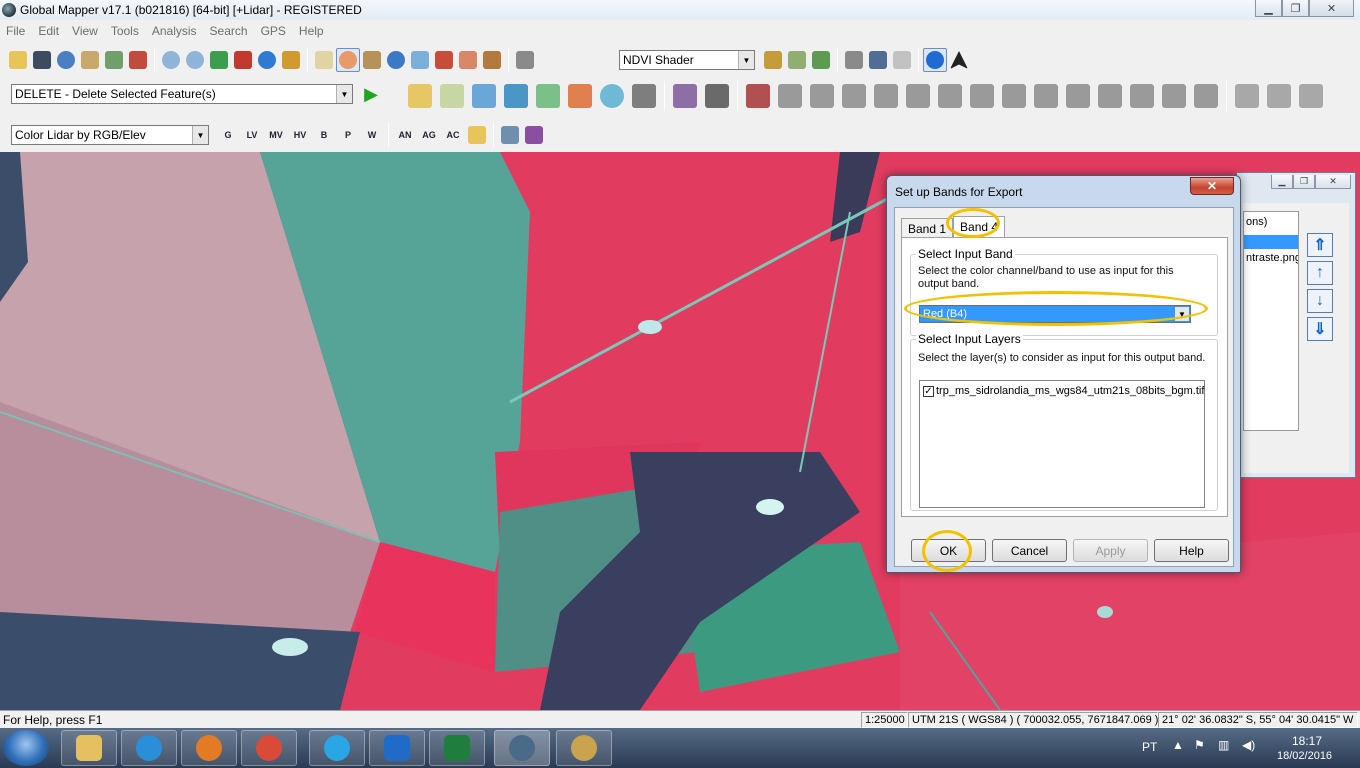 The width and height of the screenshot is (1360, 768). What do you see at coordinates (484, 96) in the screenshot?
I see `edit-line-icon` at bounding box center [484, 96].